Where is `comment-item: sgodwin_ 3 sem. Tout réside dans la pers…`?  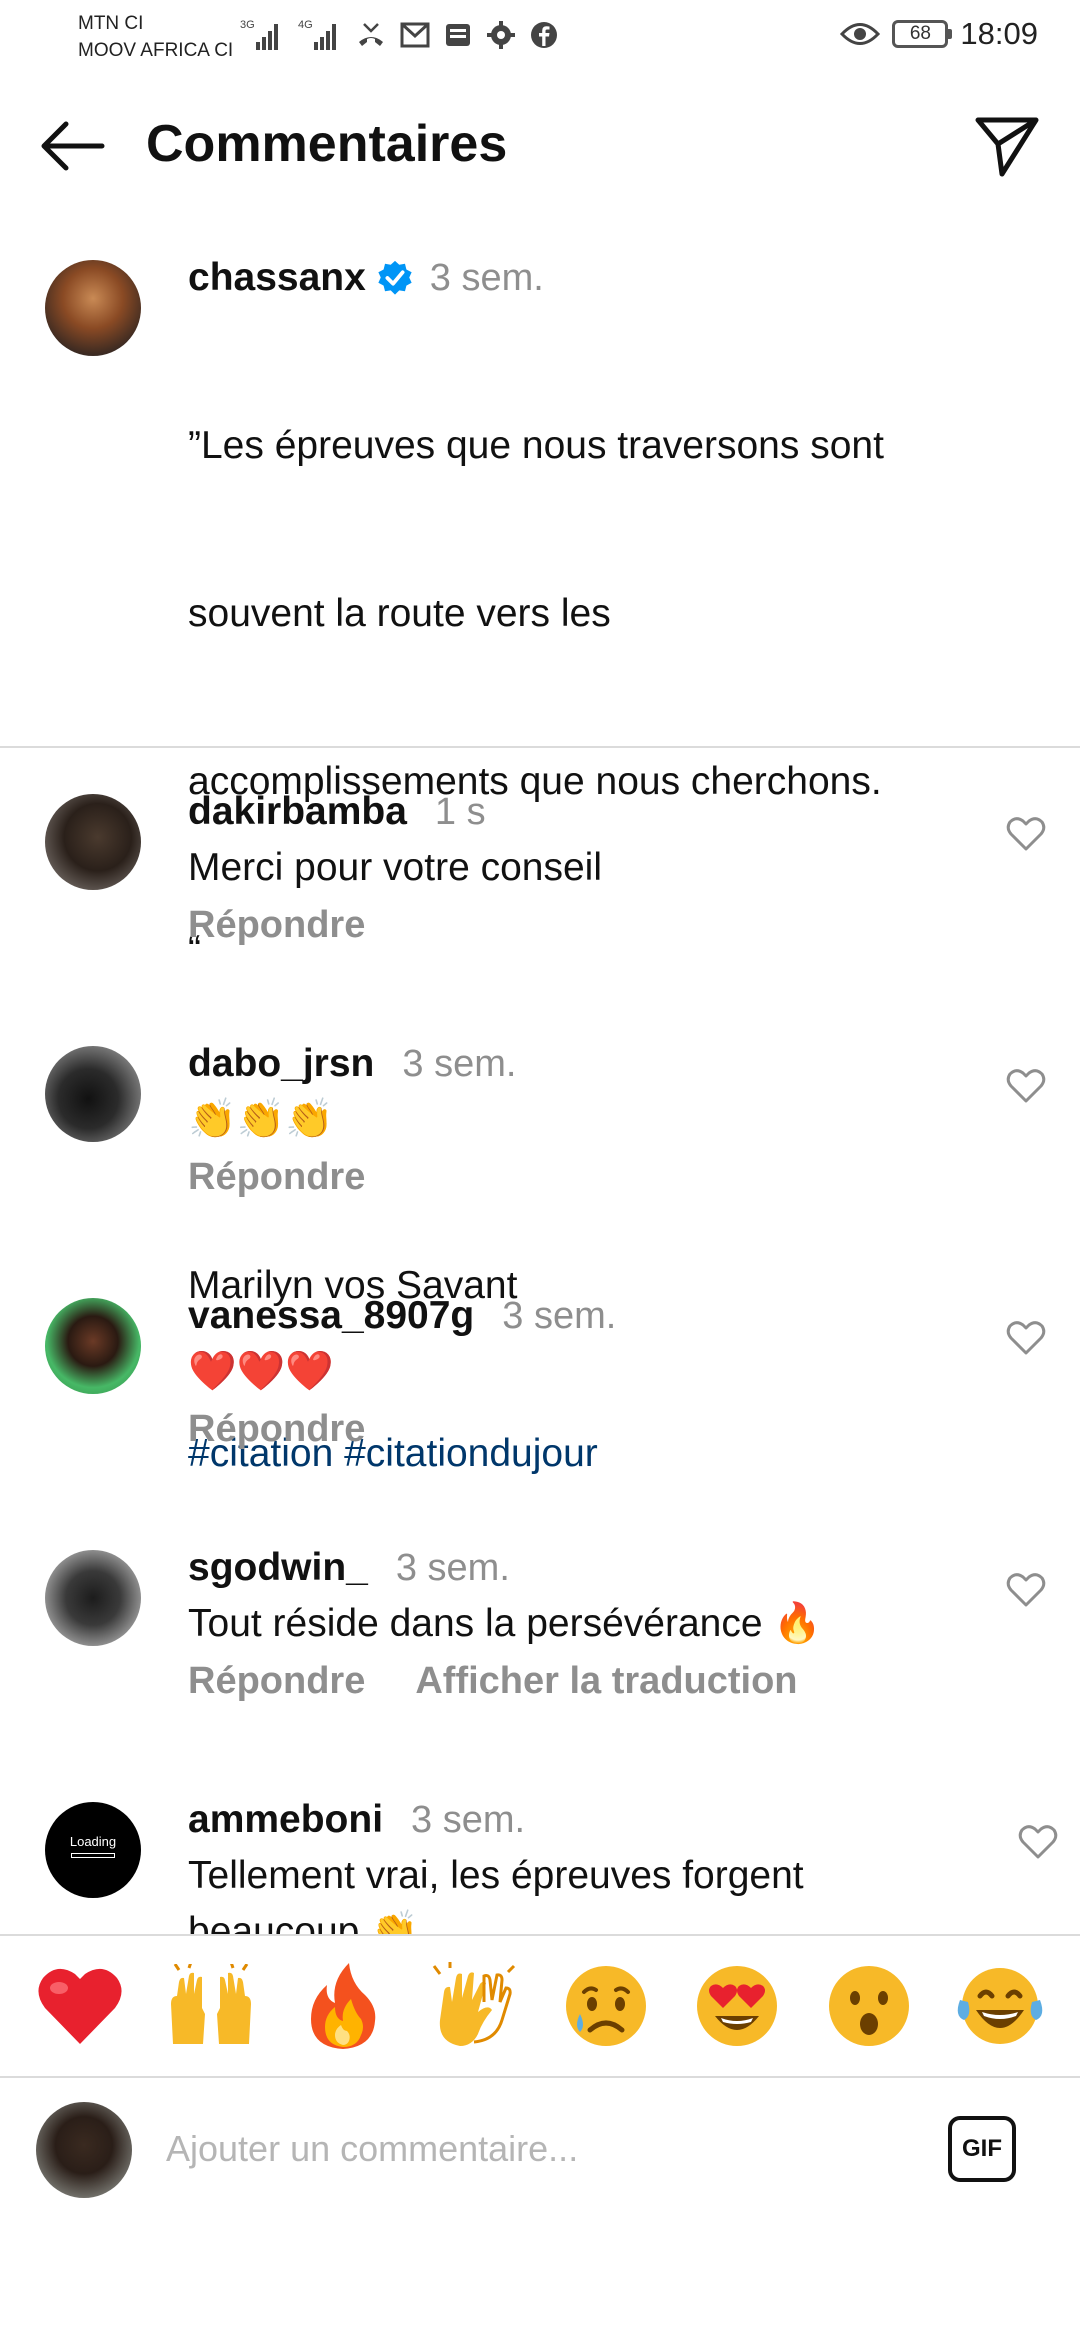 comment-item: sgodwin_ 3 sem. Tout réside dans la pers… is located at coordinates (540, 1658).